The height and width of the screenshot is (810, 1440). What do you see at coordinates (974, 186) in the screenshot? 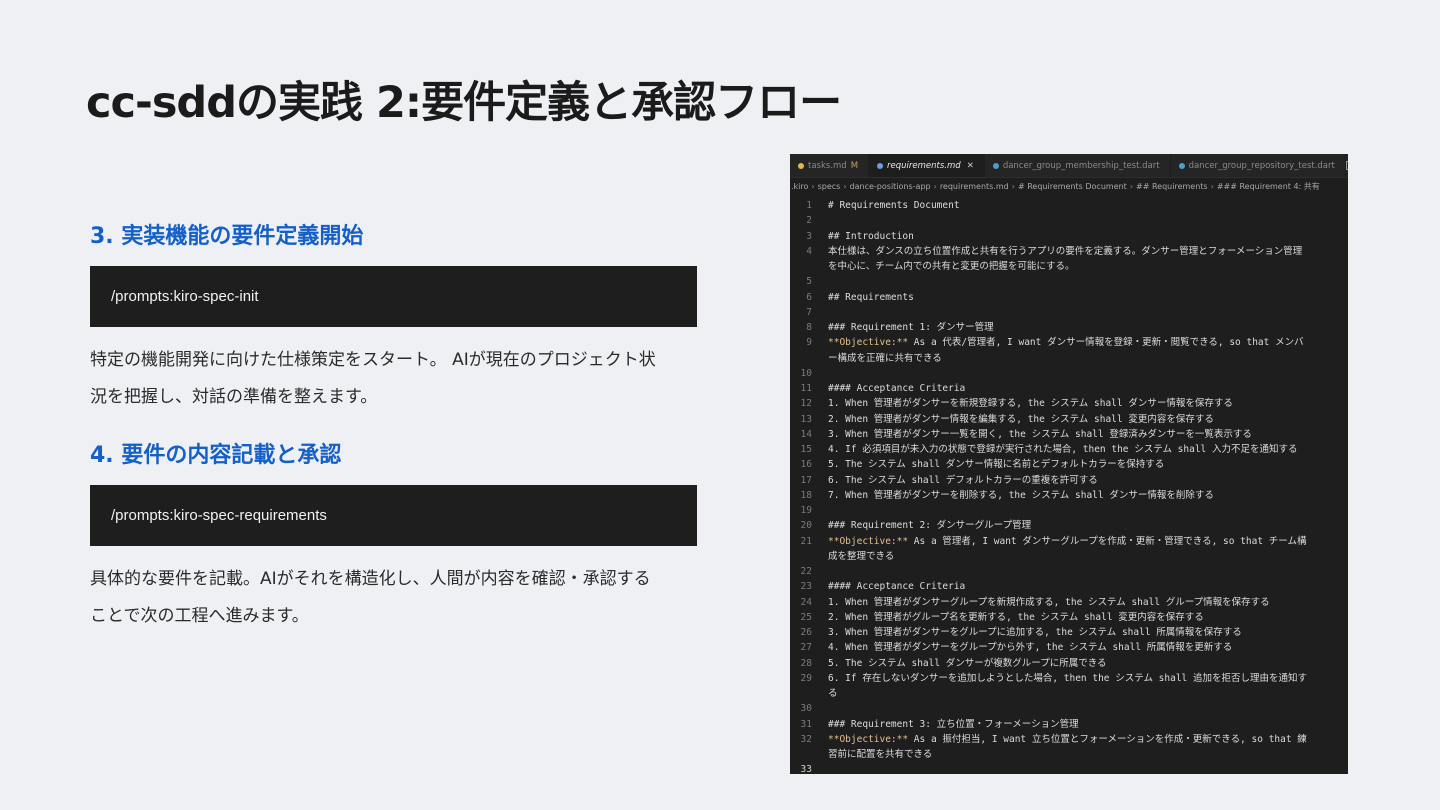
I see `breadcrumb-item: requirements.md` at bounding box center [974, 186].